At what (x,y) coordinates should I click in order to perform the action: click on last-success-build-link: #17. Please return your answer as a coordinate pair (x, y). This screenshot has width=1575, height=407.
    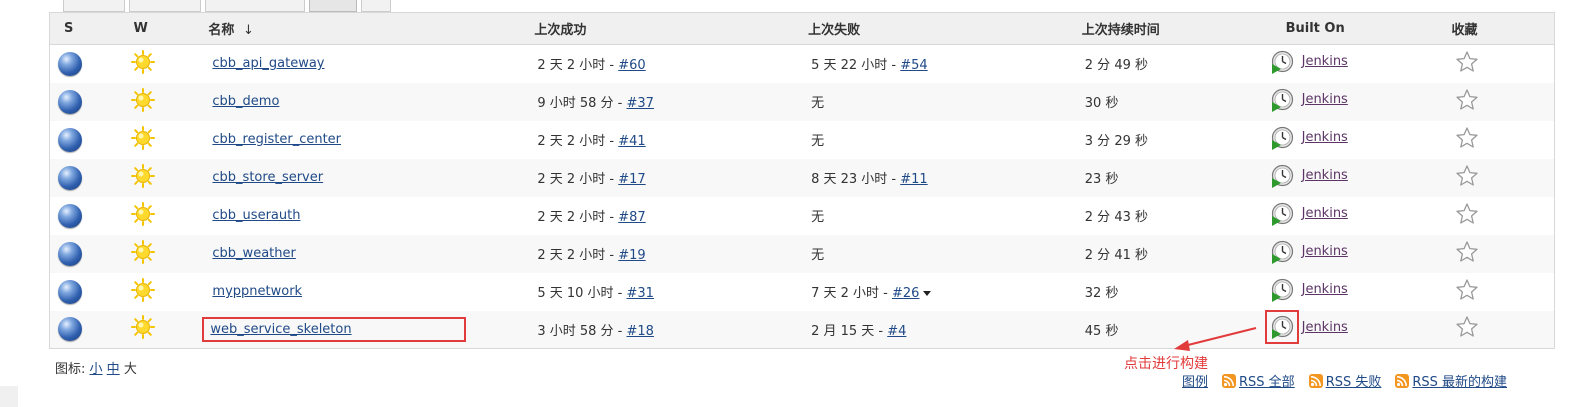
    Looking at the image, I should click on (631, 179).